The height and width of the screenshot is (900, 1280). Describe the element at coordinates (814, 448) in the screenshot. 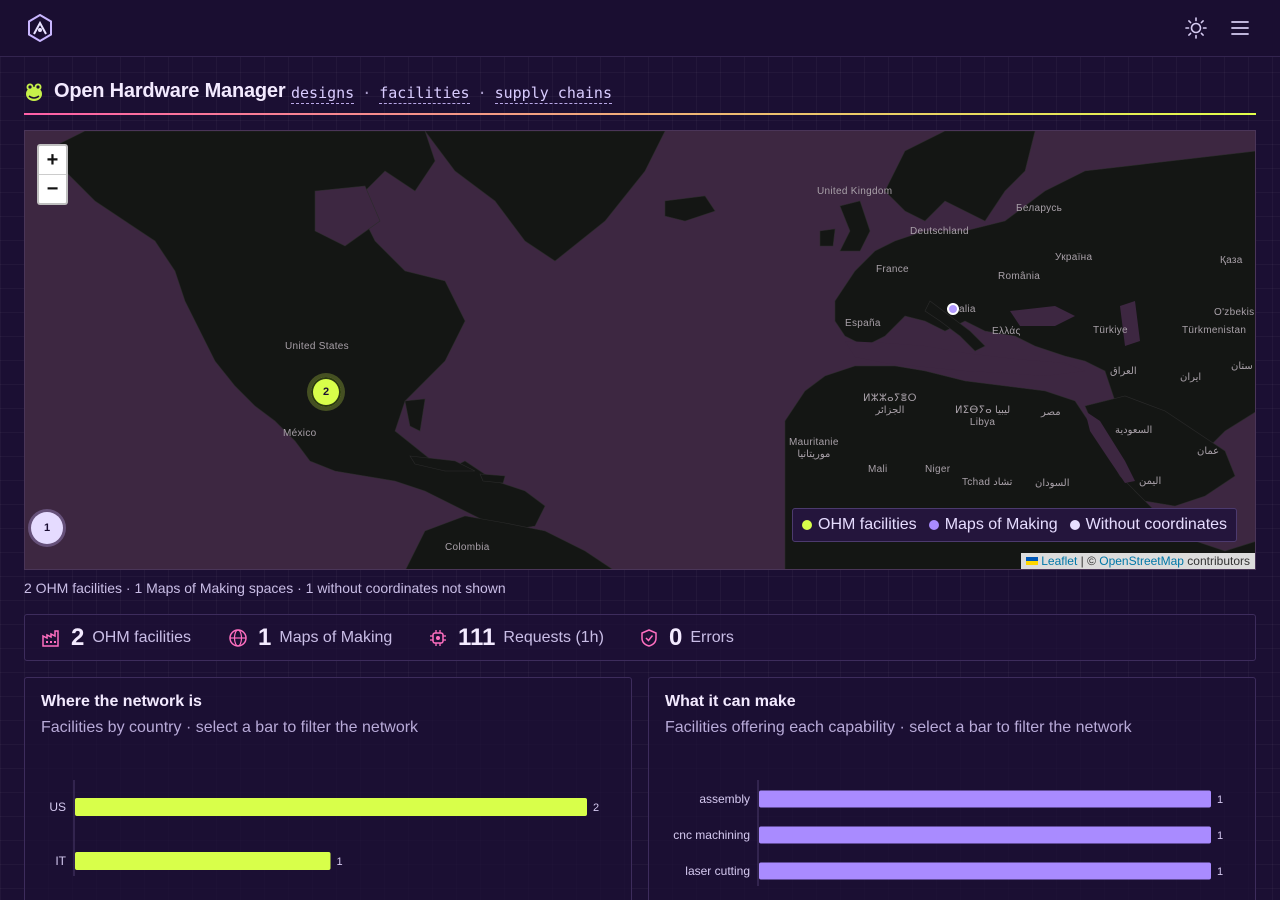

I see `map-label: Mauritanie موريتانيا` at that location.